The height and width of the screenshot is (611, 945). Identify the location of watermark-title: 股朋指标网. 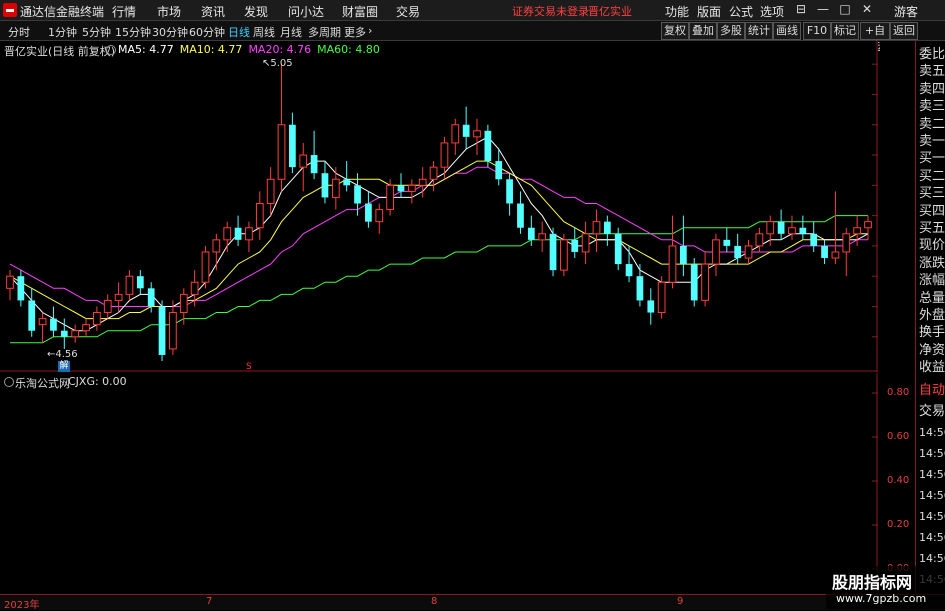
(872, 582).